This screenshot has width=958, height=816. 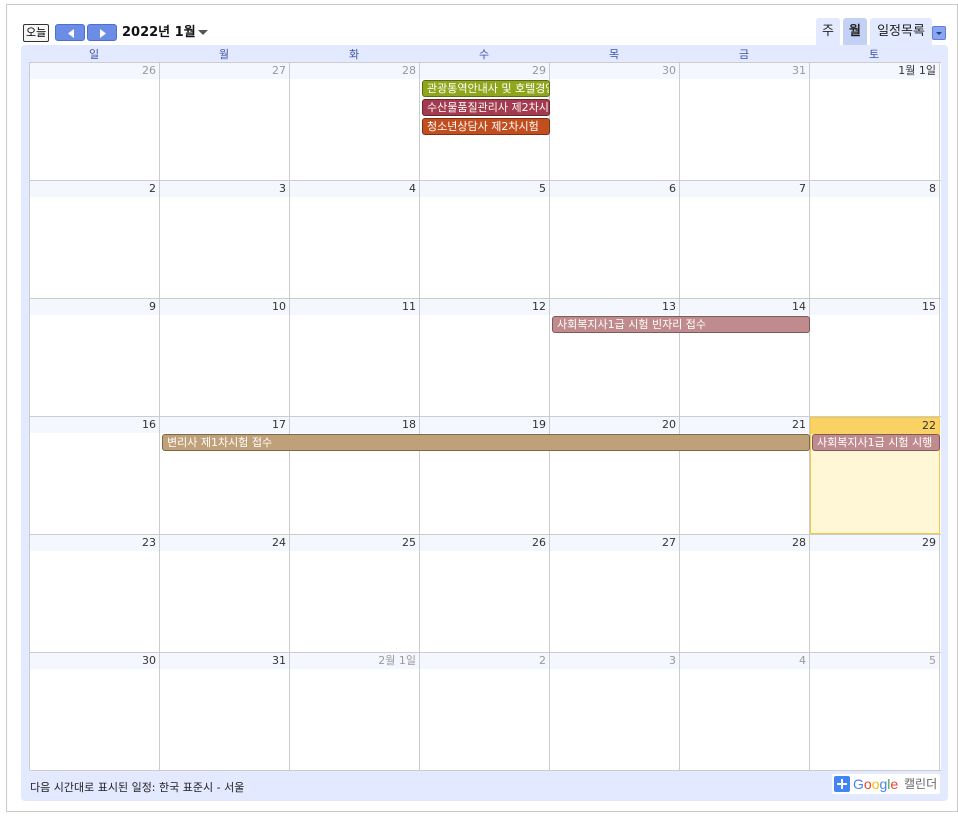 What do you see at coordinates (484, 54) in the screenshot?
I see `weekday-label: 수` at bounding box center [484, 54].